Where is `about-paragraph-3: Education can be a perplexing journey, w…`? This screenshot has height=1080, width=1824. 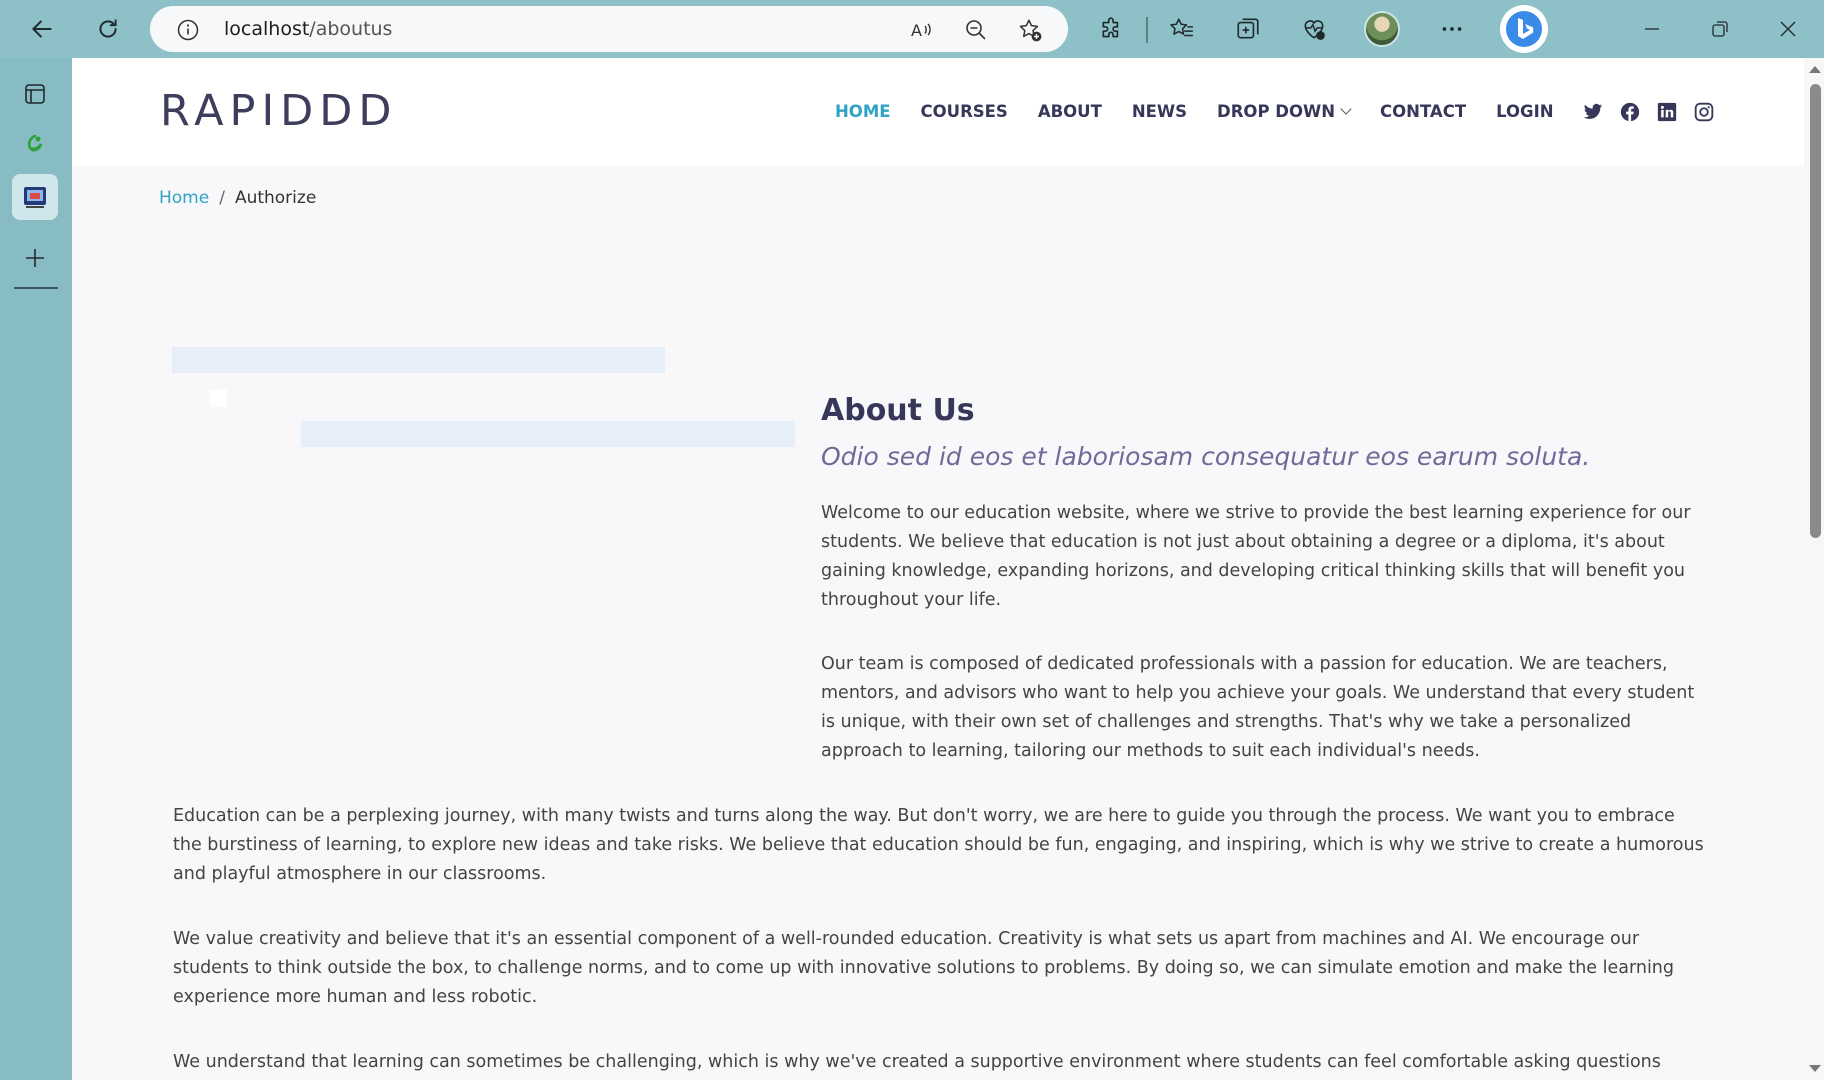
about-paragraph-3: Education can be a perplexing journey, w… is located at coordinates (938, 845).